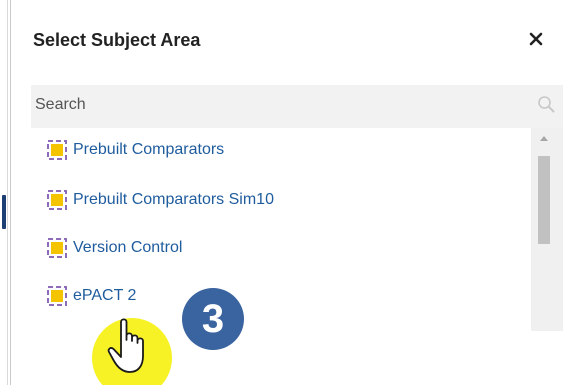  I want to click on list-item-label: ePACT 2, so click(105, 295).